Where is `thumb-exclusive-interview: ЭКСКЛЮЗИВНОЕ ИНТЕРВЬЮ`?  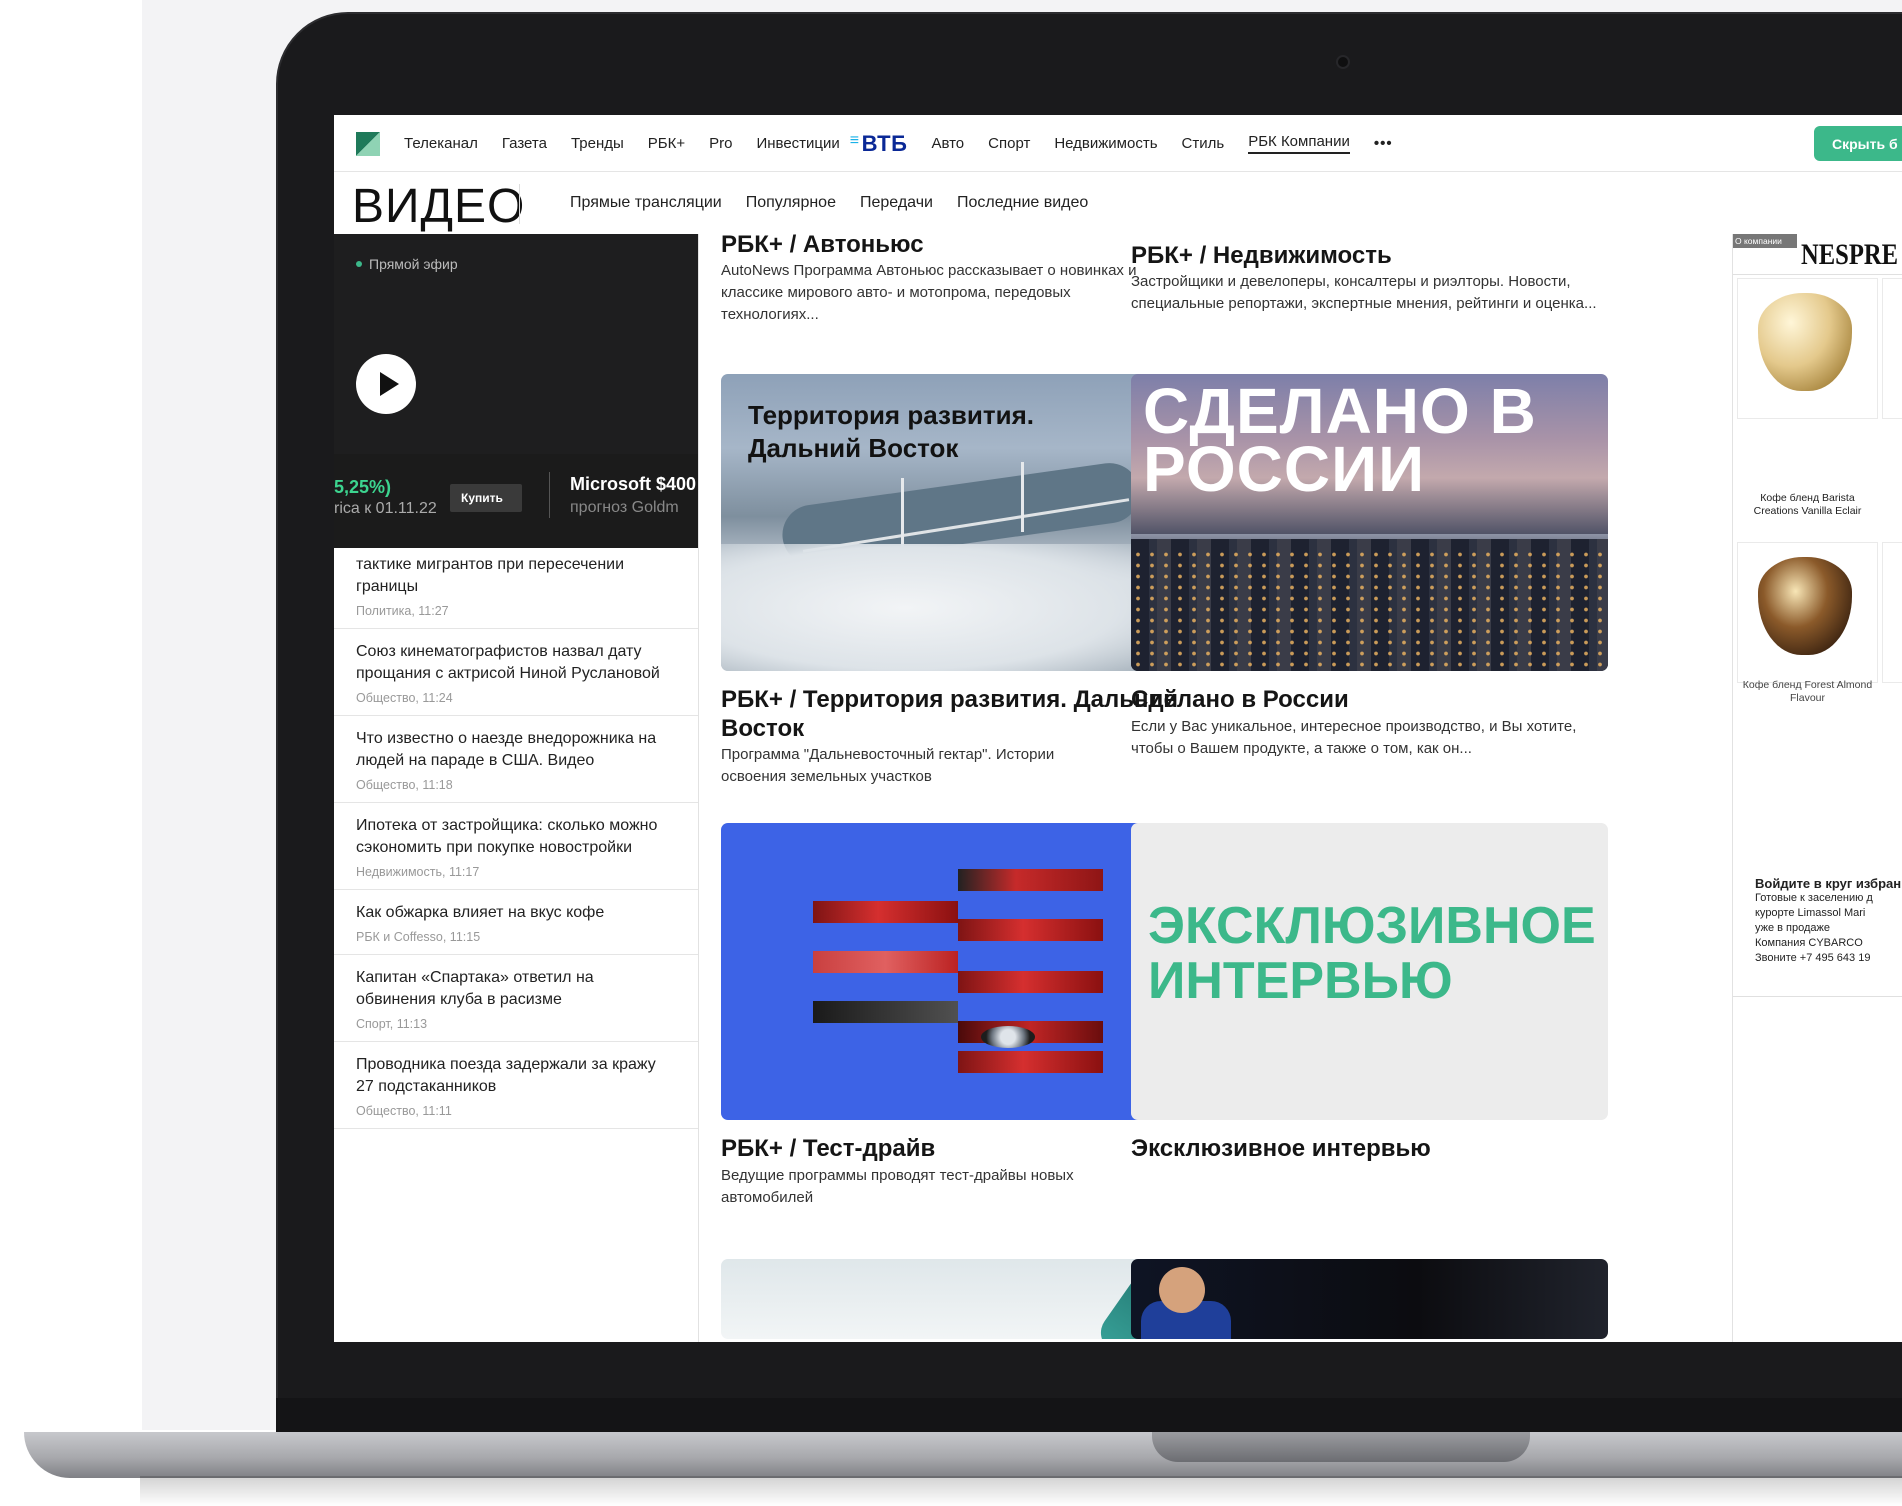 thumb-exclusive-interview: ЭКСКЛЮЗИВНОЕ ИНТЕРВЬЮ is located at coordinates (1369, 971).